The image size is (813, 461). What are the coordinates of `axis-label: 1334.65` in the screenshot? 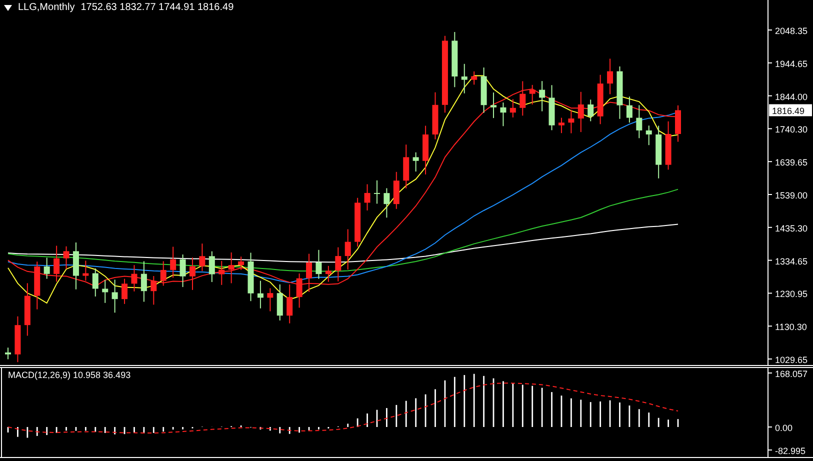 It's located at (791, 261).